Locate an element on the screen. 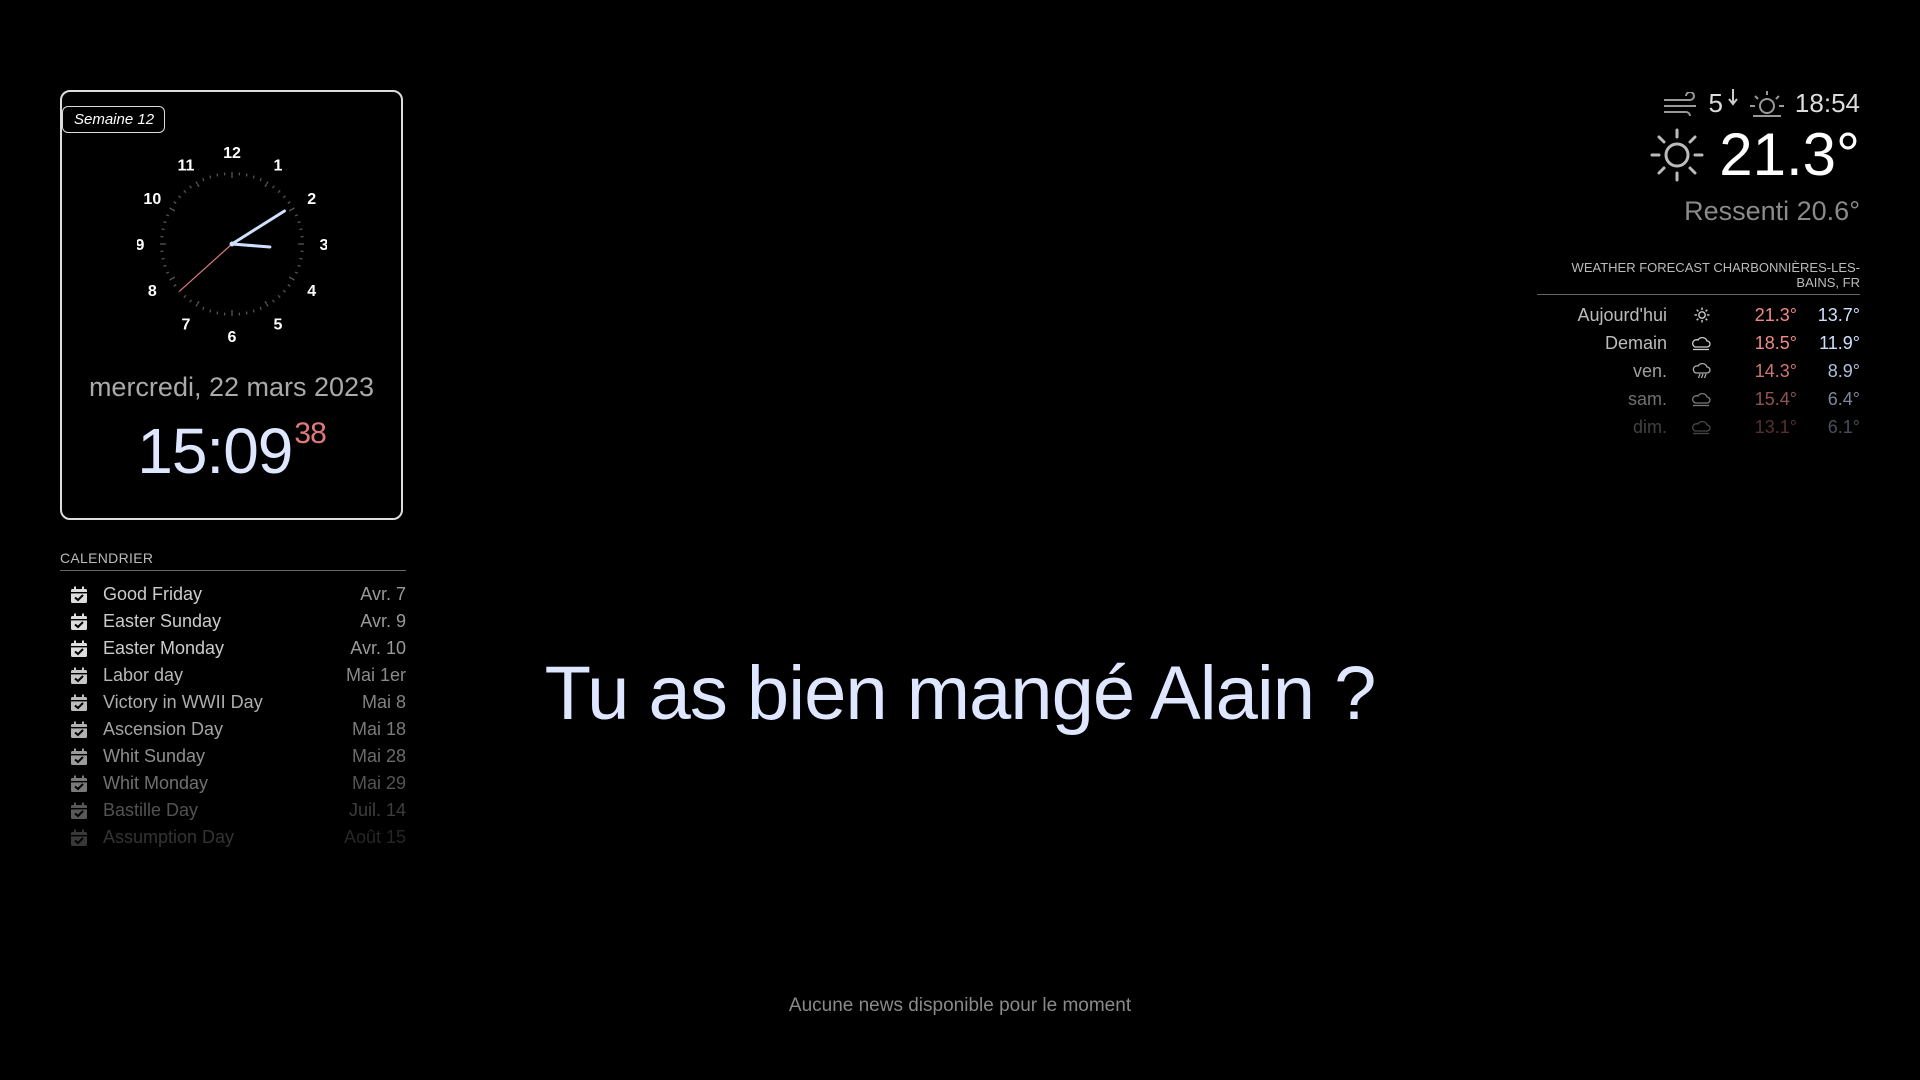 Image resolution: width=1920 pixels, height=1080 pixels. time-seconds: 38 is located at coordinates (310, 433).